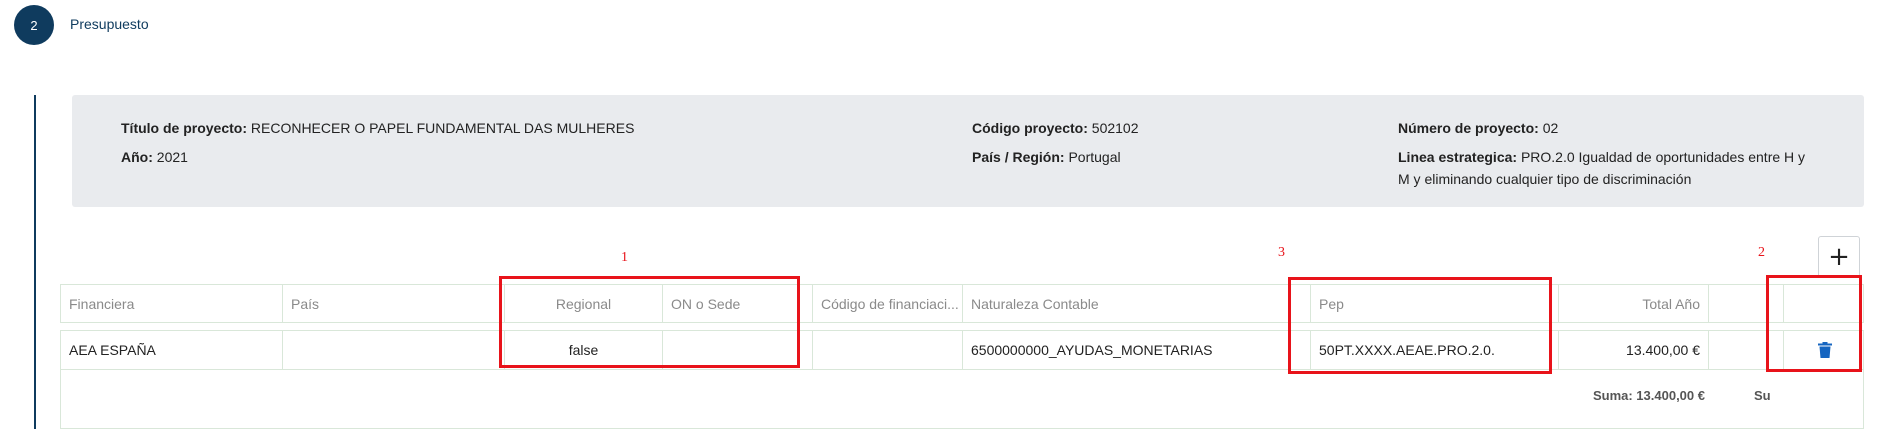 The height and width of the screenshot is (429, 1885). Describe the element at coordinates (172, 350) in the screenshot. I see `cell-financiera: AEA ESPAÑA` at that location.